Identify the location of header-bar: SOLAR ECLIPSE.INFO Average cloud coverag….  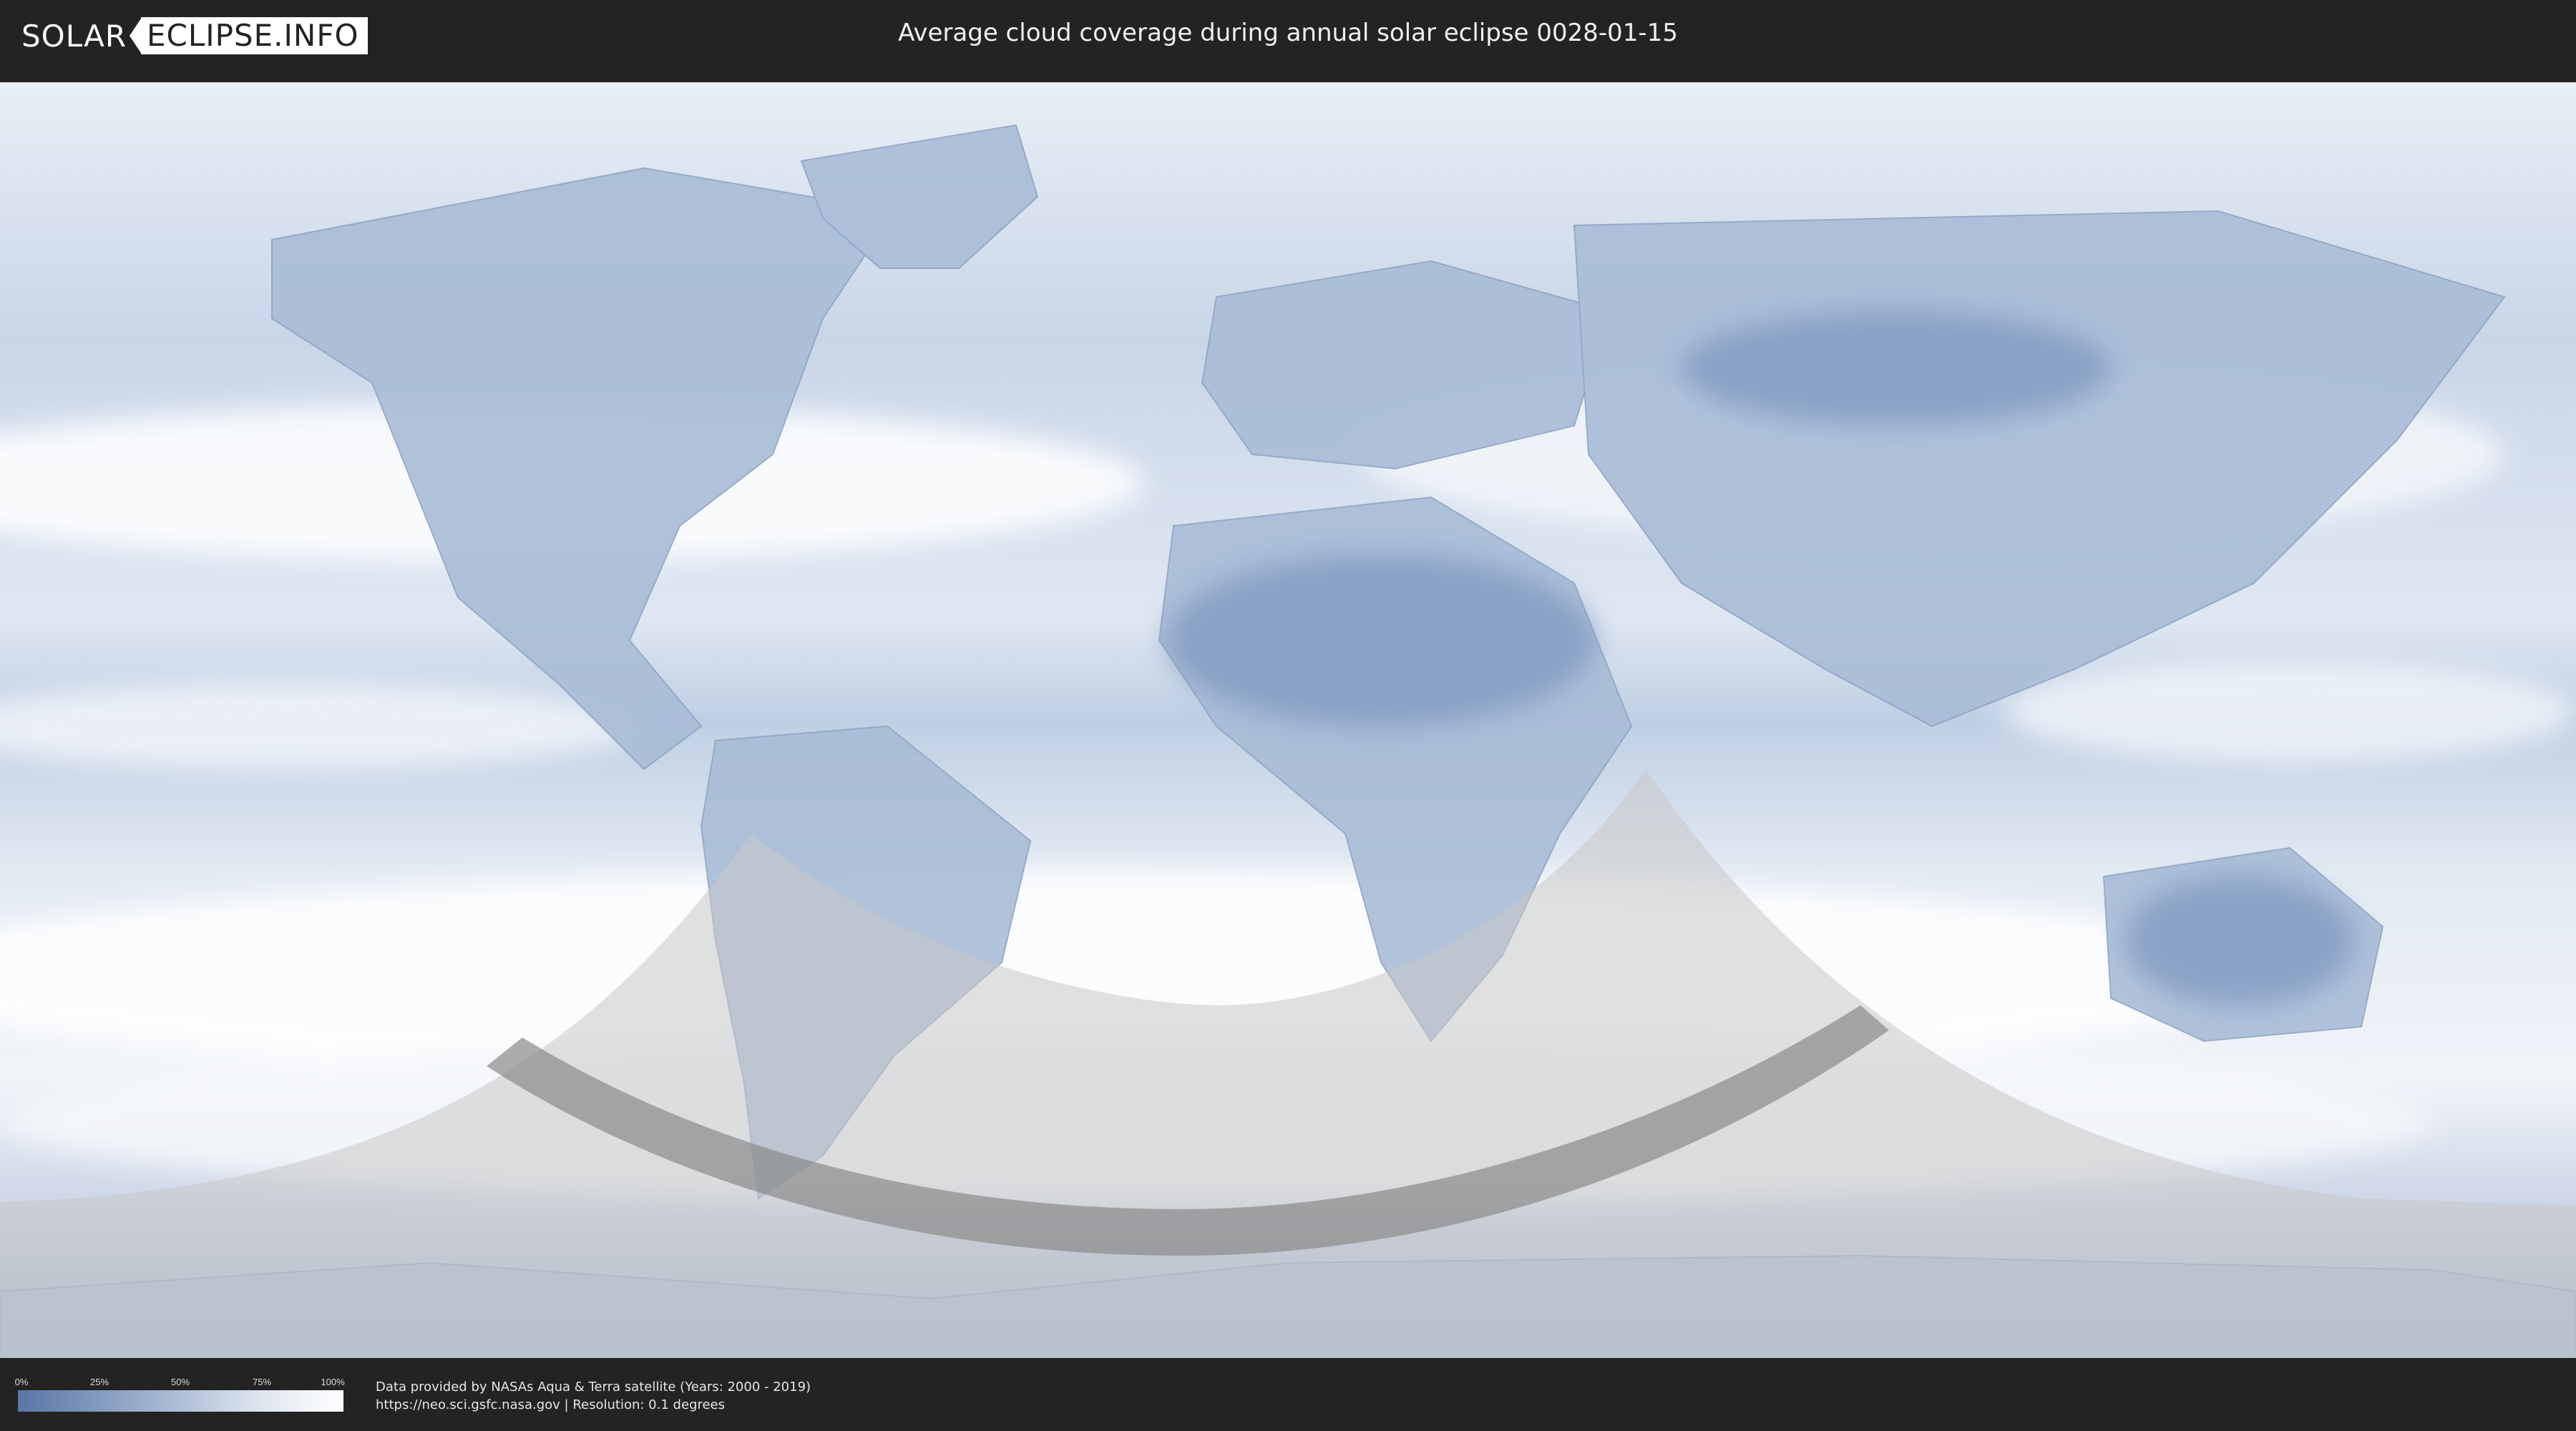
(1288, 36).